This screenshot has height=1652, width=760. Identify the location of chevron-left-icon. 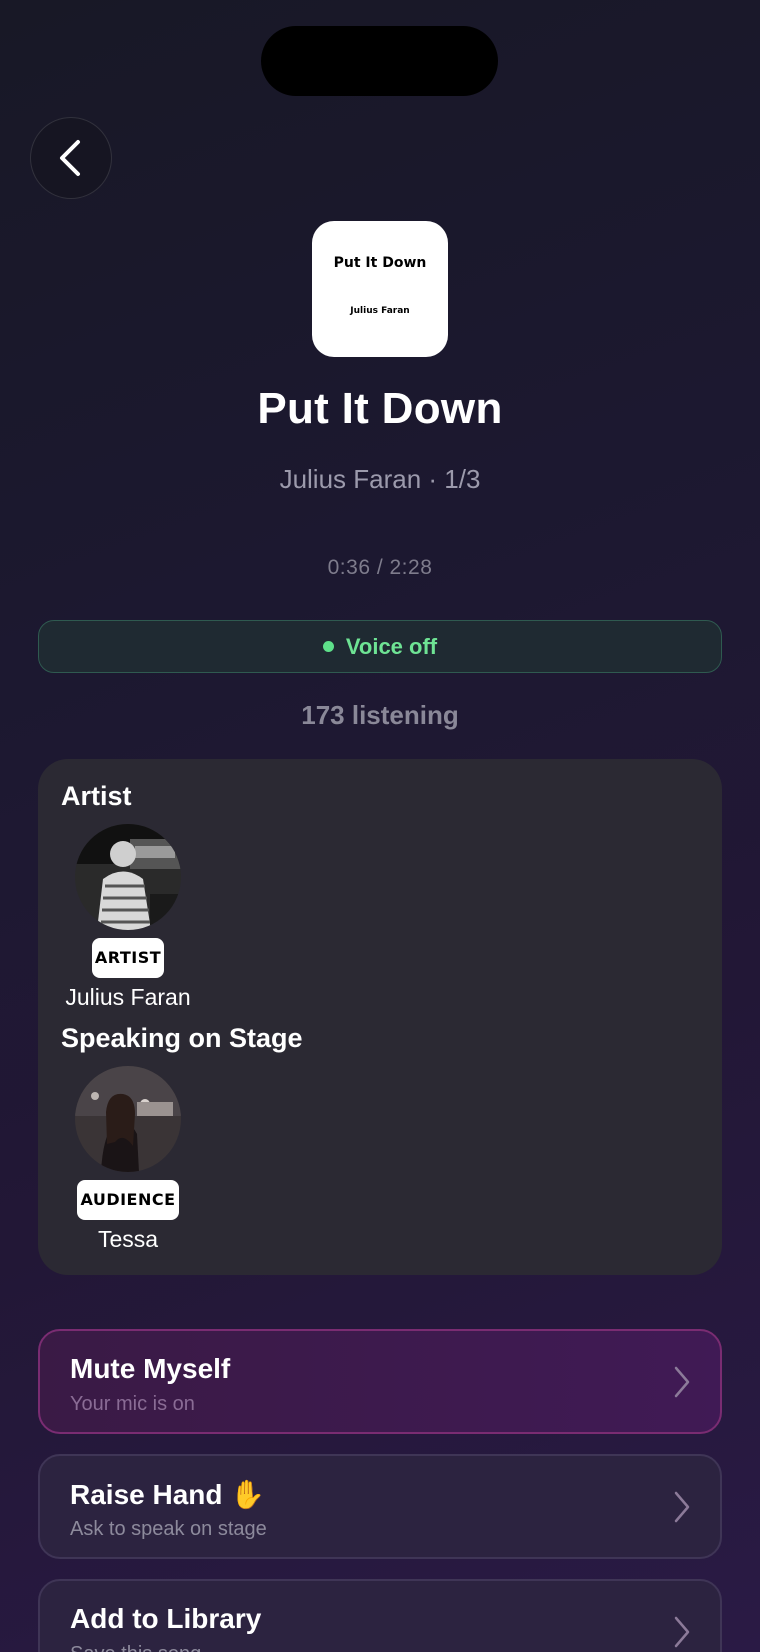
(71, 158).